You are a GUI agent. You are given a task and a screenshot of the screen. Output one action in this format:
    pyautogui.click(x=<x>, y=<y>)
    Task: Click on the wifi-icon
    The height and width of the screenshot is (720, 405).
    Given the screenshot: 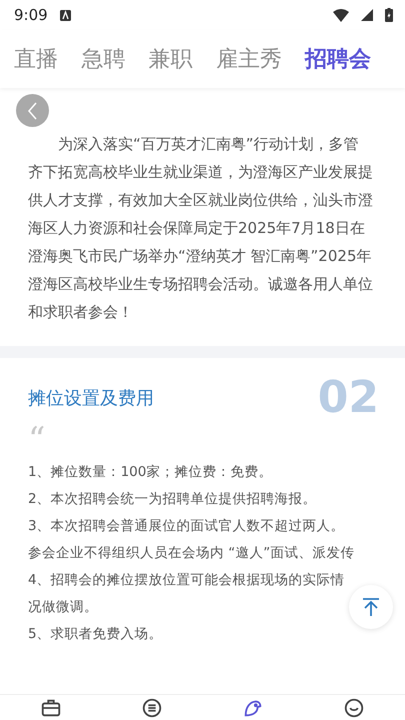 What is the action you would take?
    pyautogui.click(x=341, y=15)
    